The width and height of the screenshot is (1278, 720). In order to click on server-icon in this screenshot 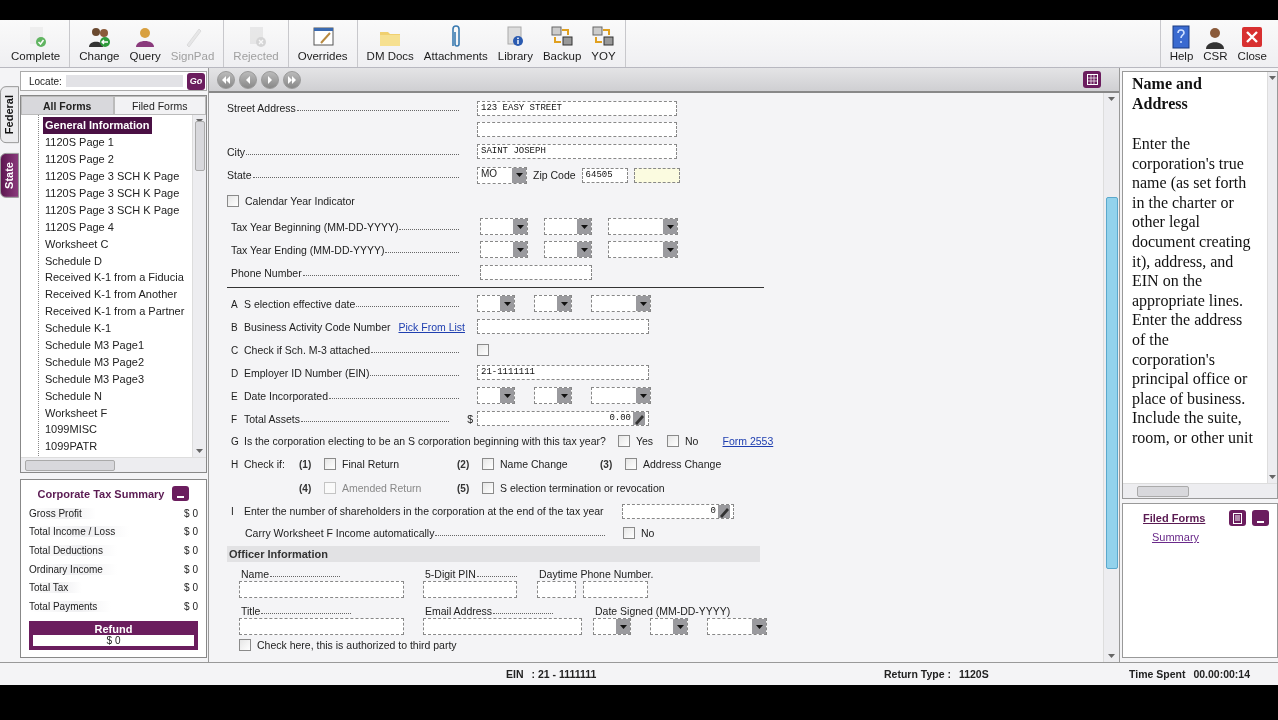, I will do `click(603, 37)`.